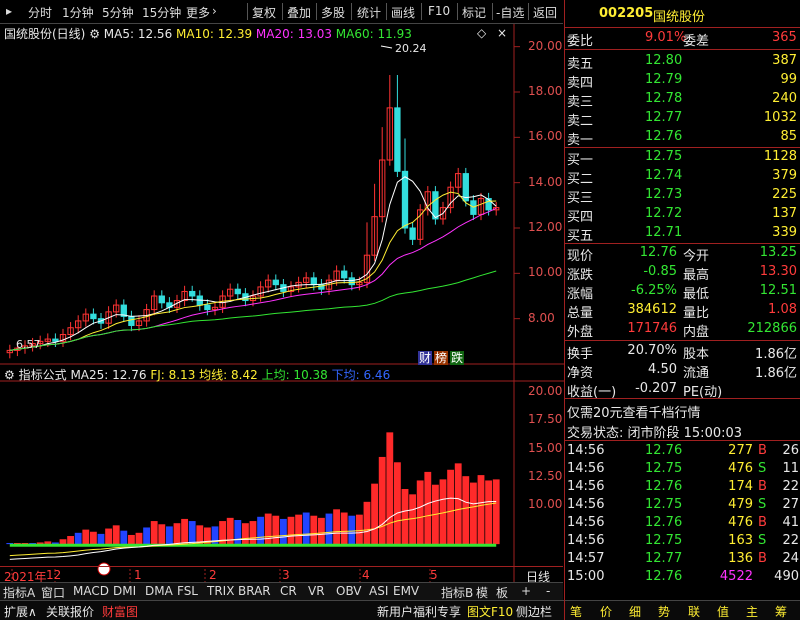  What do you see at coordinates (682, 81) in the screenshot?
I see `ask-row: 卖四 12.79 99` at bounding box center [682, 81].